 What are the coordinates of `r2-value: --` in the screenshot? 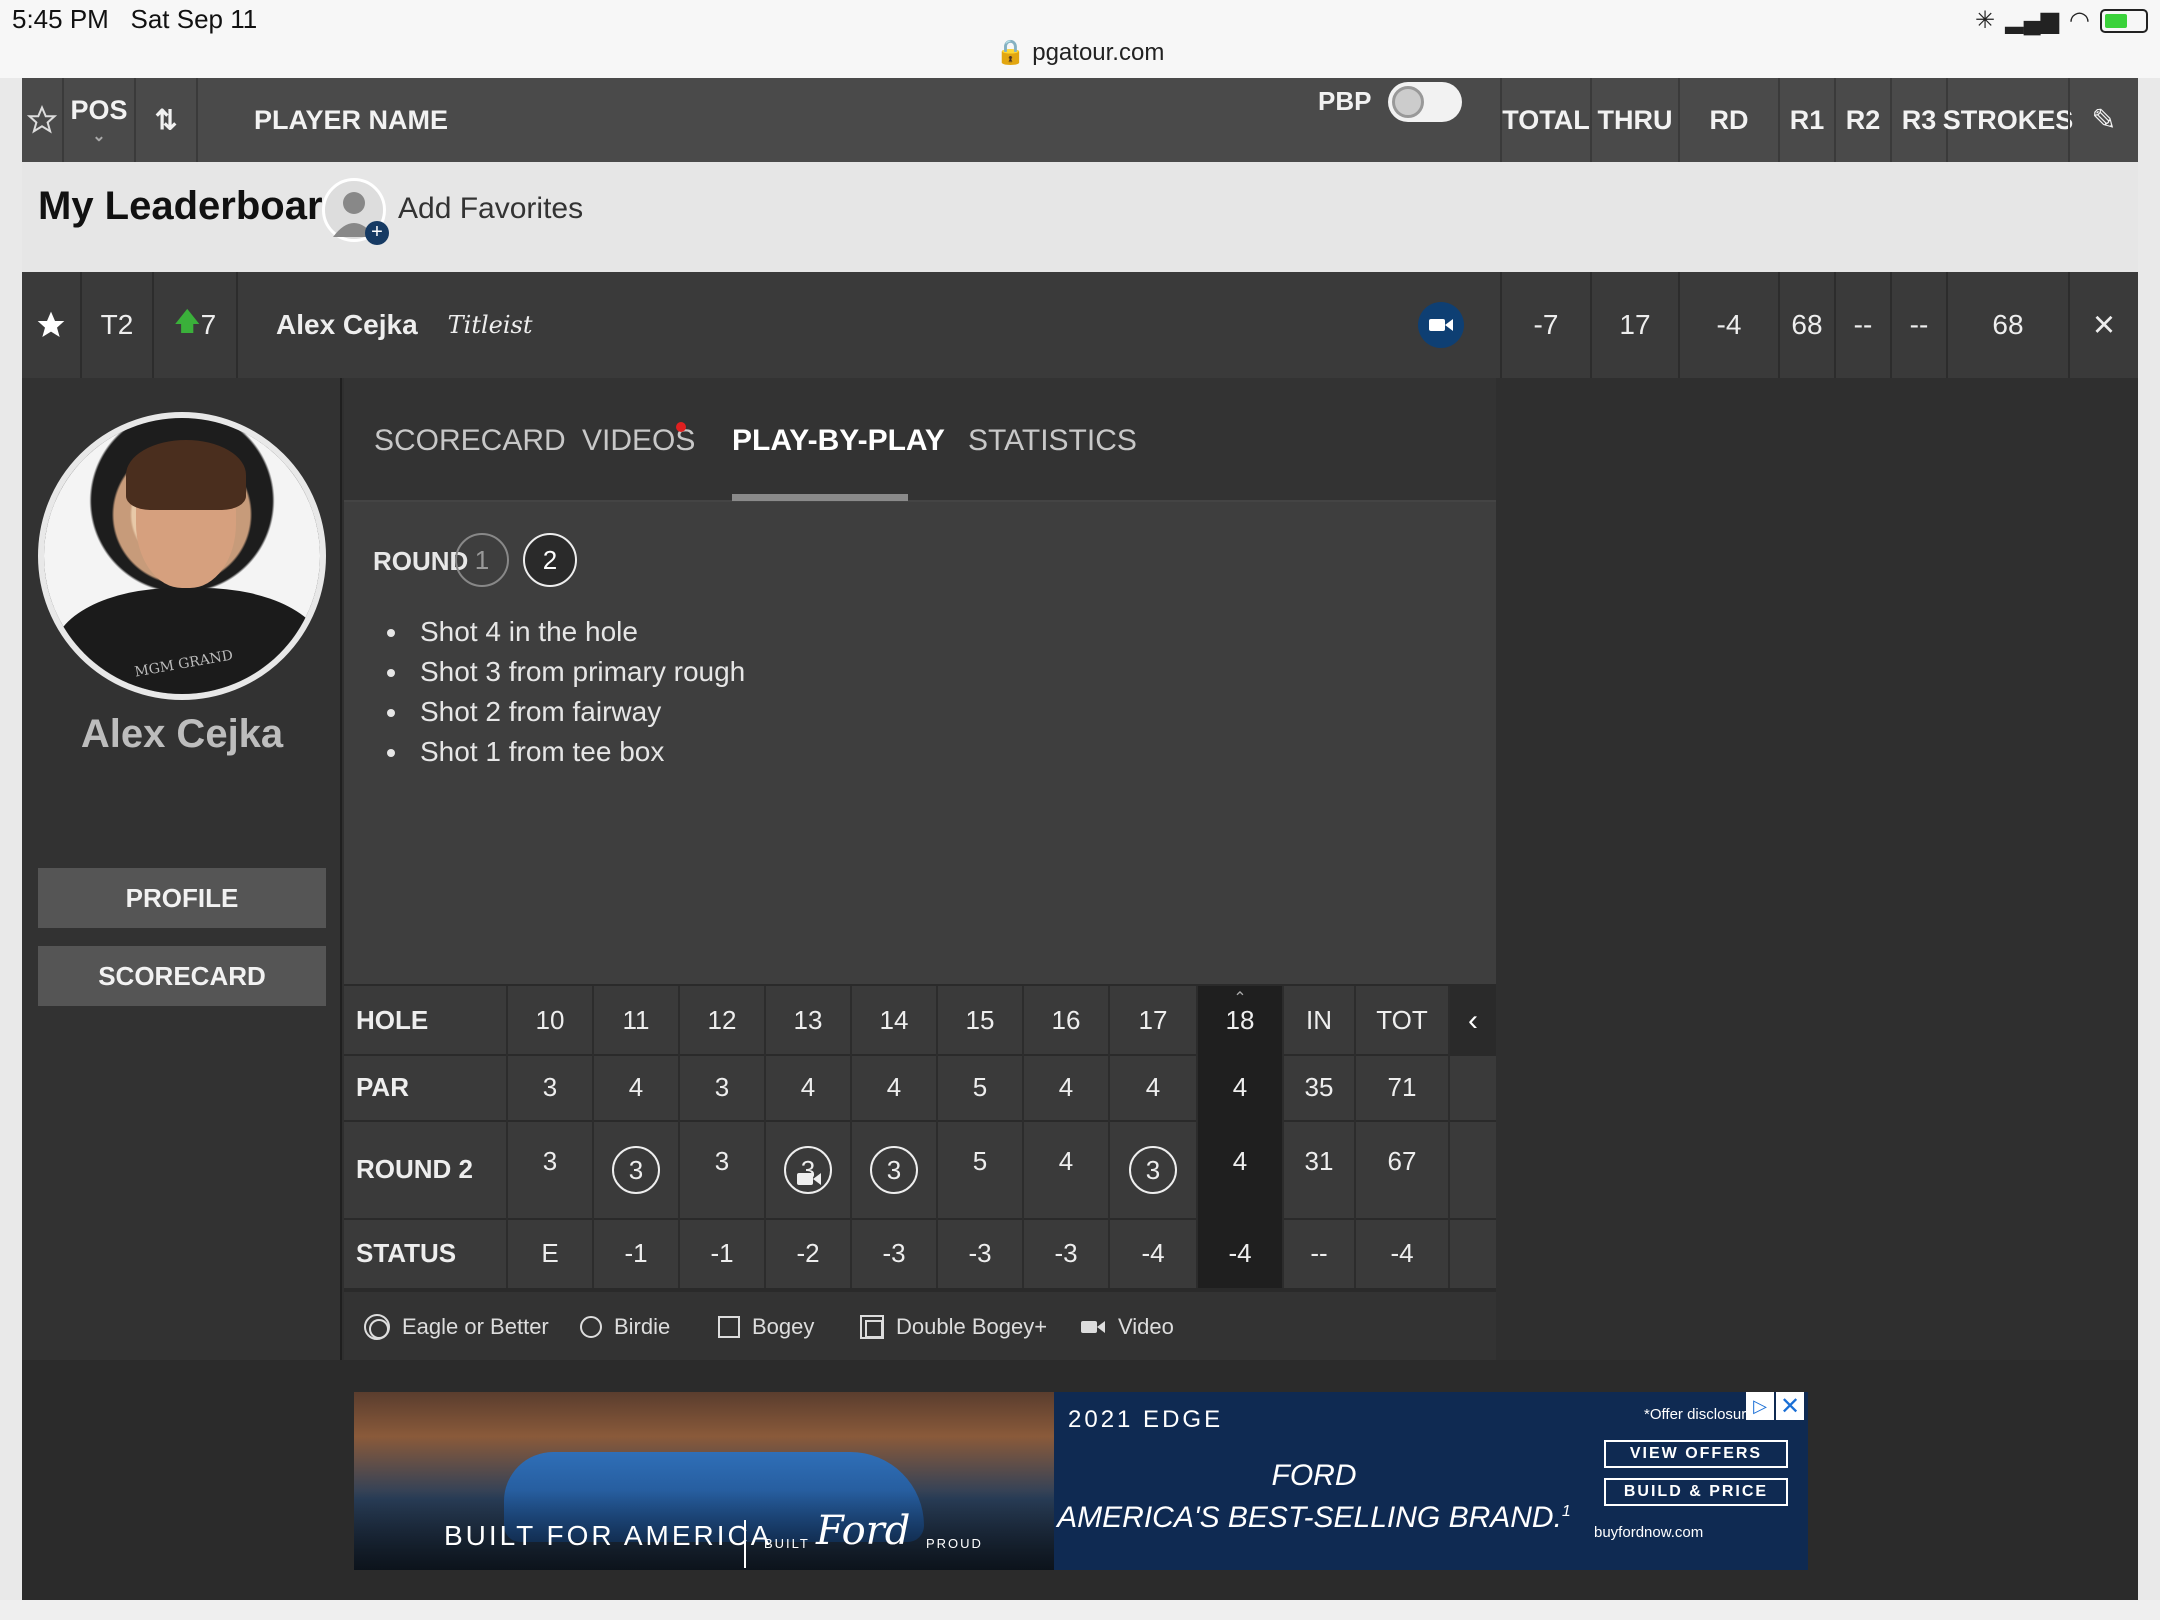 It's located at (1862, 325).